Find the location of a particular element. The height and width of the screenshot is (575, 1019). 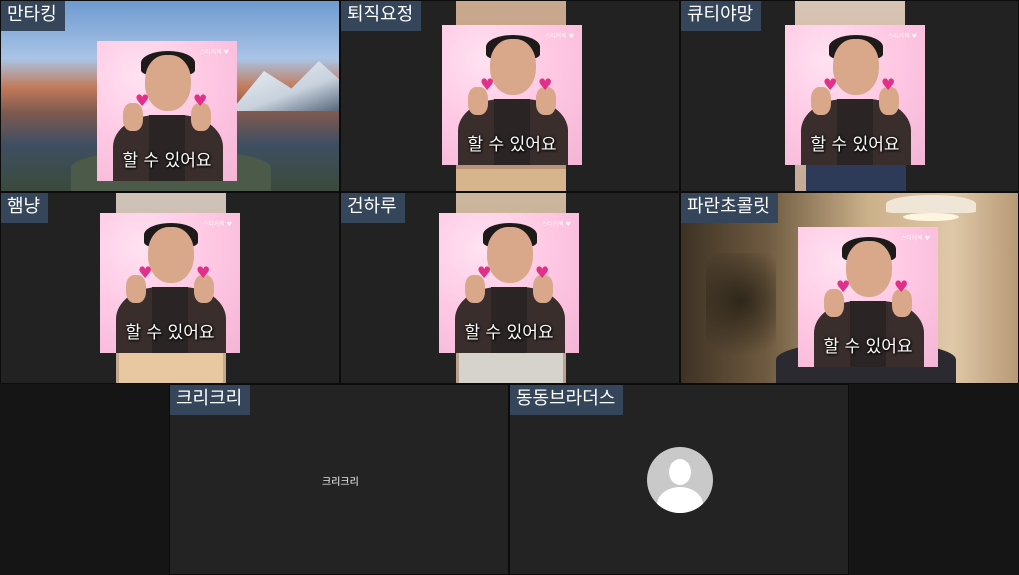

video-tile-krikri: 크리크리 크리크리 is located at coordinates (339, 479).